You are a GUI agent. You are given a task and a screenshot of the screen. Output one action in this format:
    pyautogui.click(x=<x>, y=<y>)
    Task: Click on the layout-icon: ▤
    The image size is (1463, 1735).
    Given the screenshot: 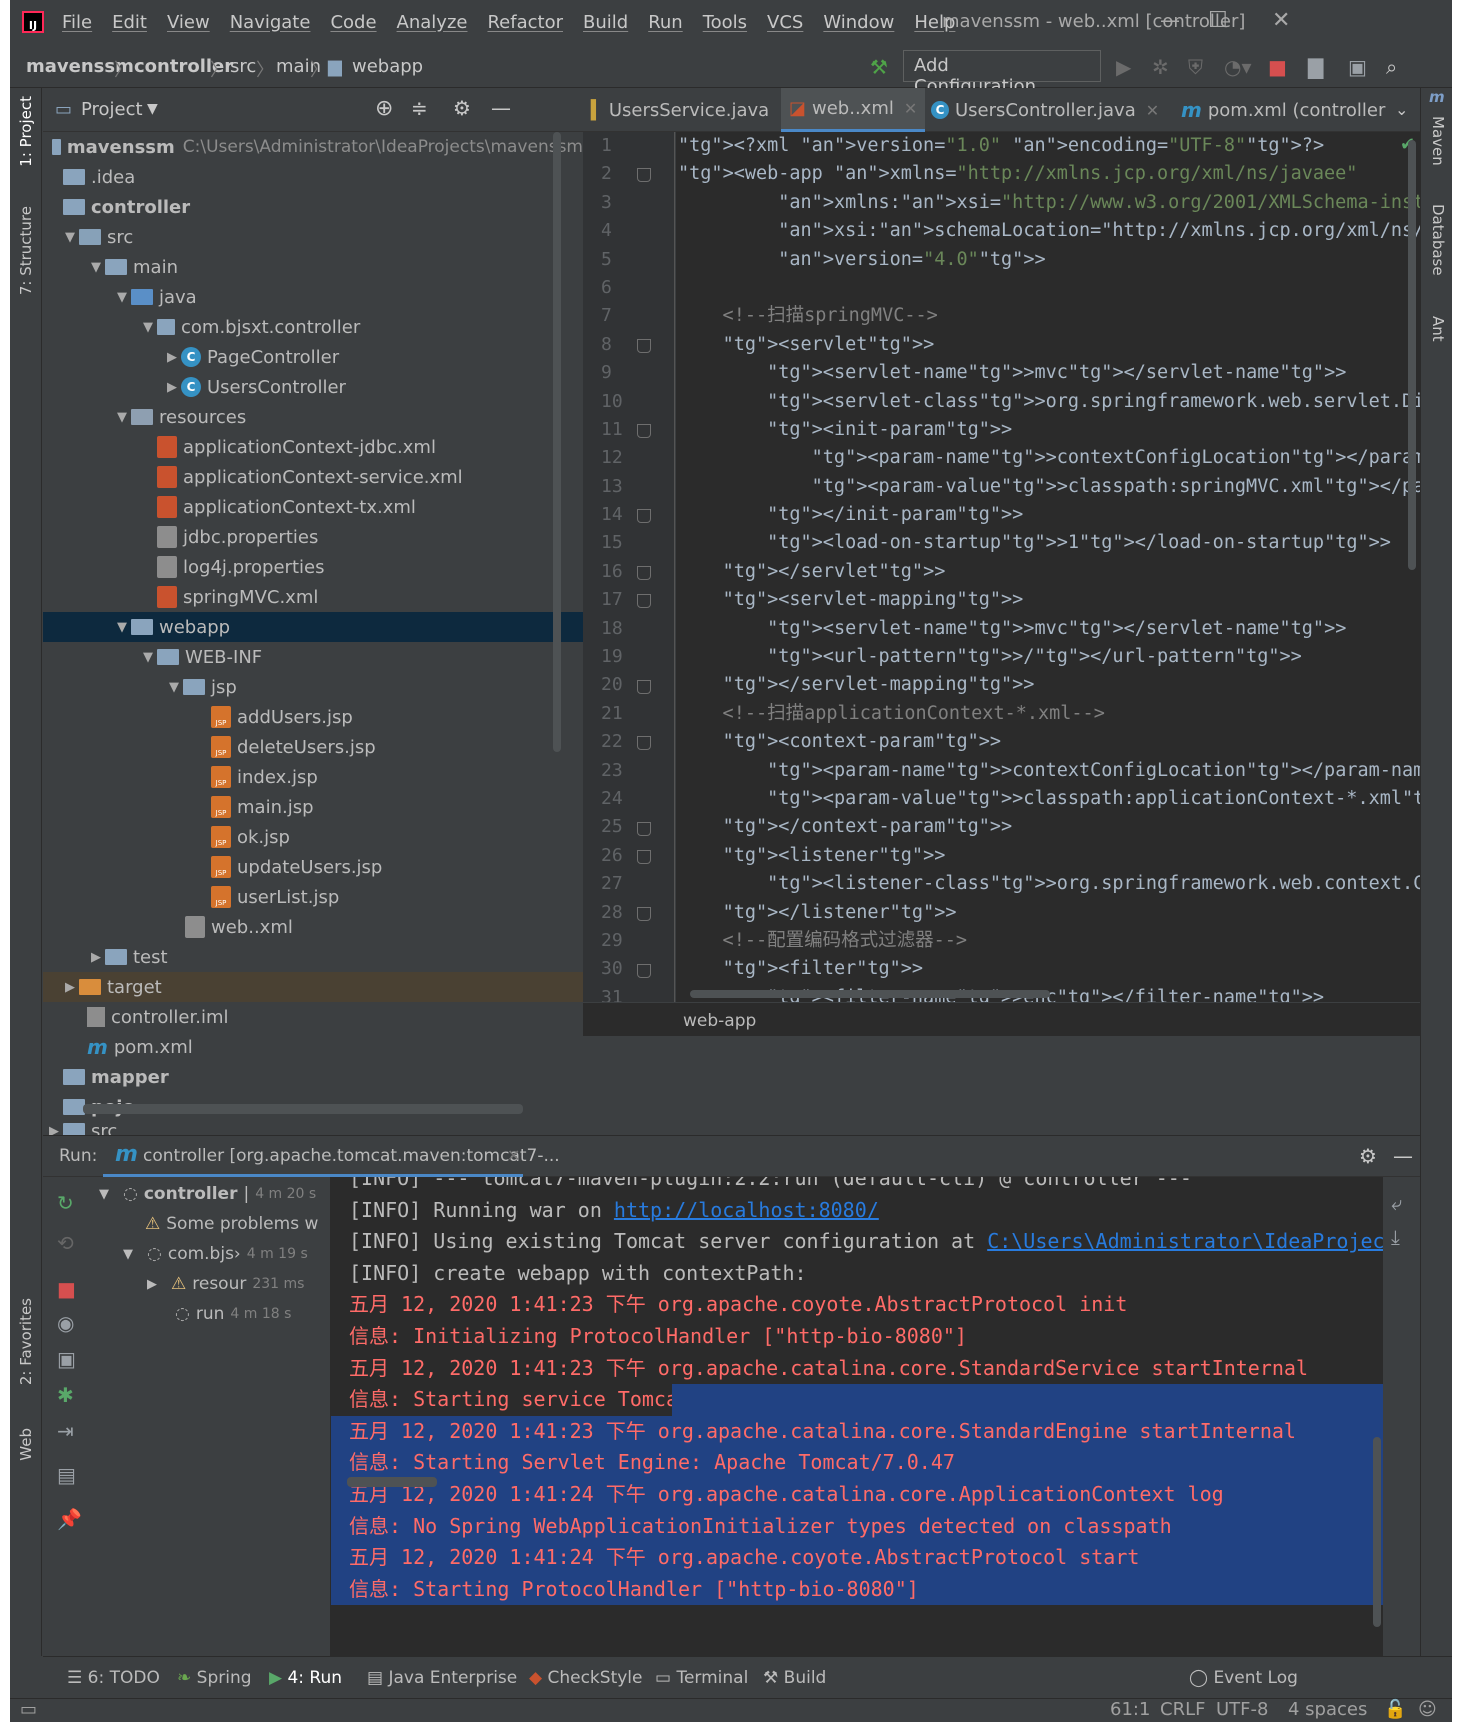 What is the action you would take?
    pyautogui.click(x=66, y=1475)
    